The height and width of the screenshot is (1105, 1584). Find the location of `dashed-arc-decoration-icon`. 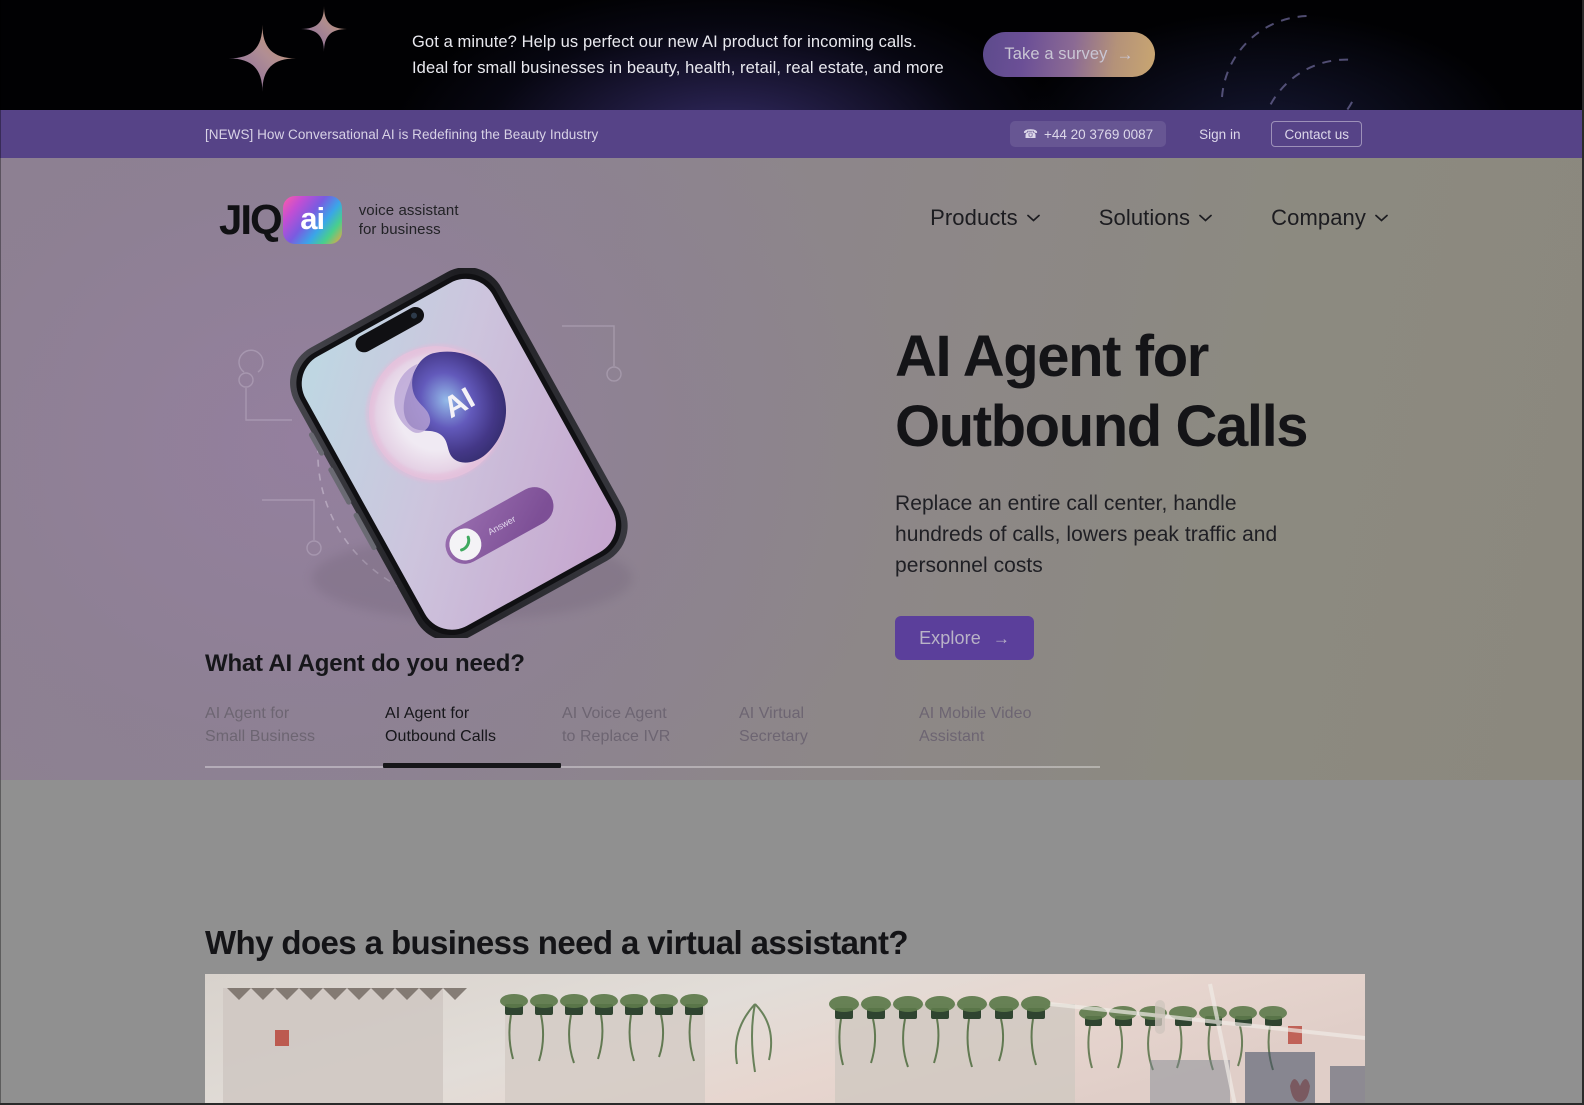

dashed-arc-decoration-icon is located at coordinates (1288, 62).